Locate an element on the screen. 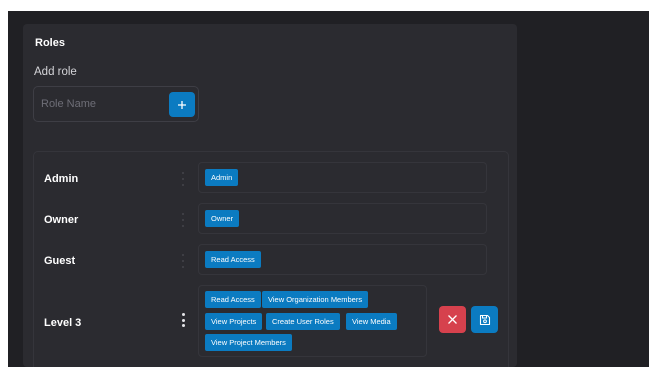  save-icon is located at coordinates (484, 319).